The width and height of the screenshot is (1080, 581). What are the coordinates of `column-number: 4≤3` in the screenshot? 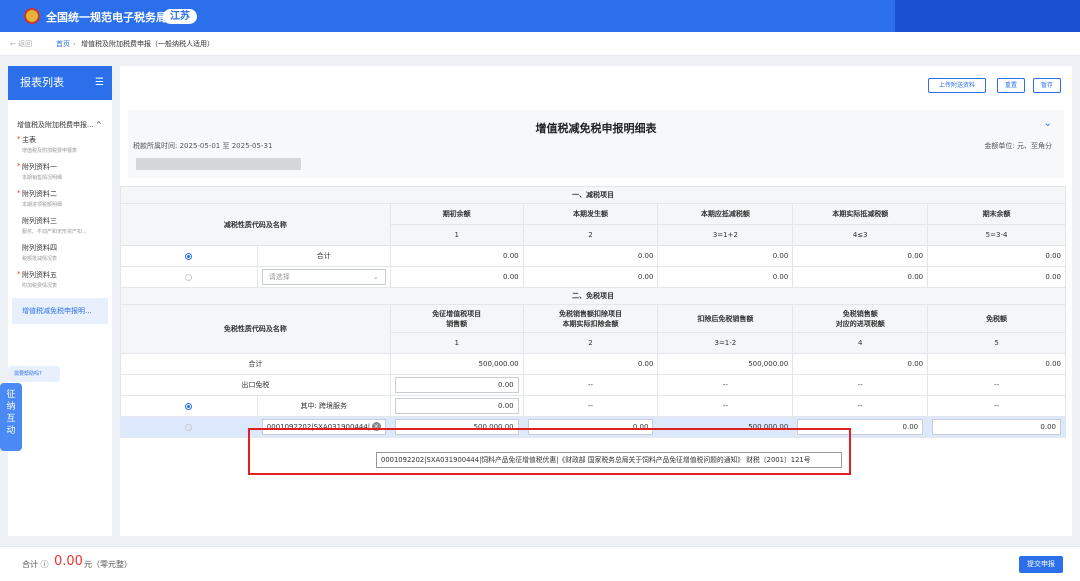 It's located at (860, 235).